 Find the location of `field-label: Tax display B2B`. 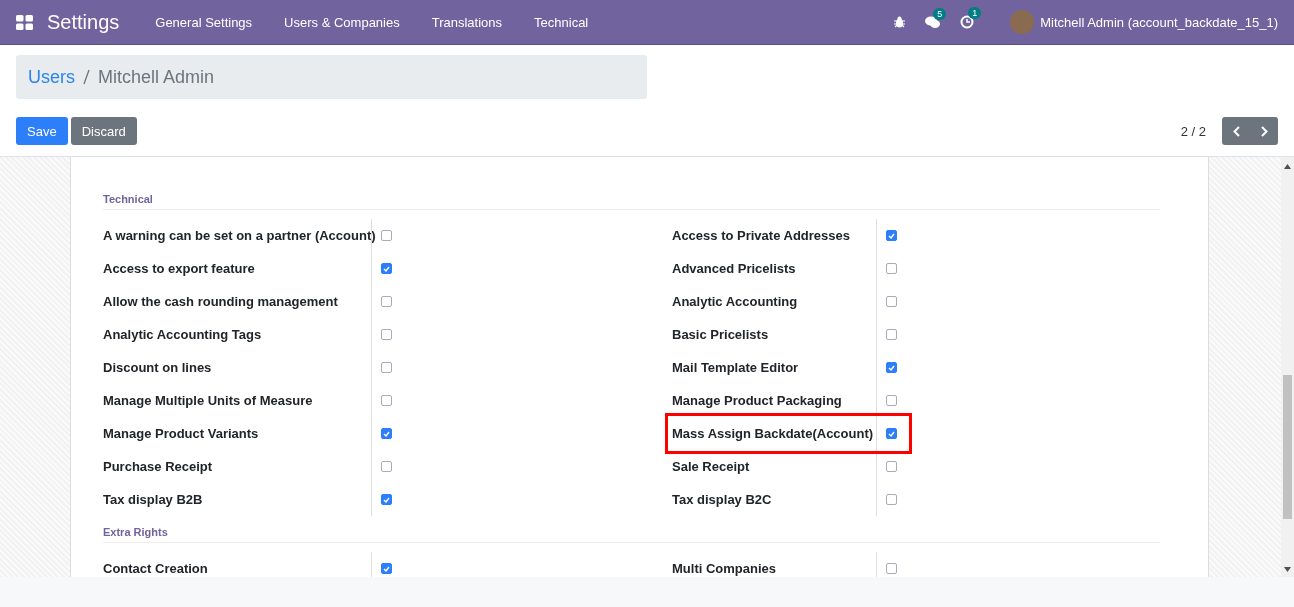

field-label: Tax display B2B is located at coordinates (153, 500).